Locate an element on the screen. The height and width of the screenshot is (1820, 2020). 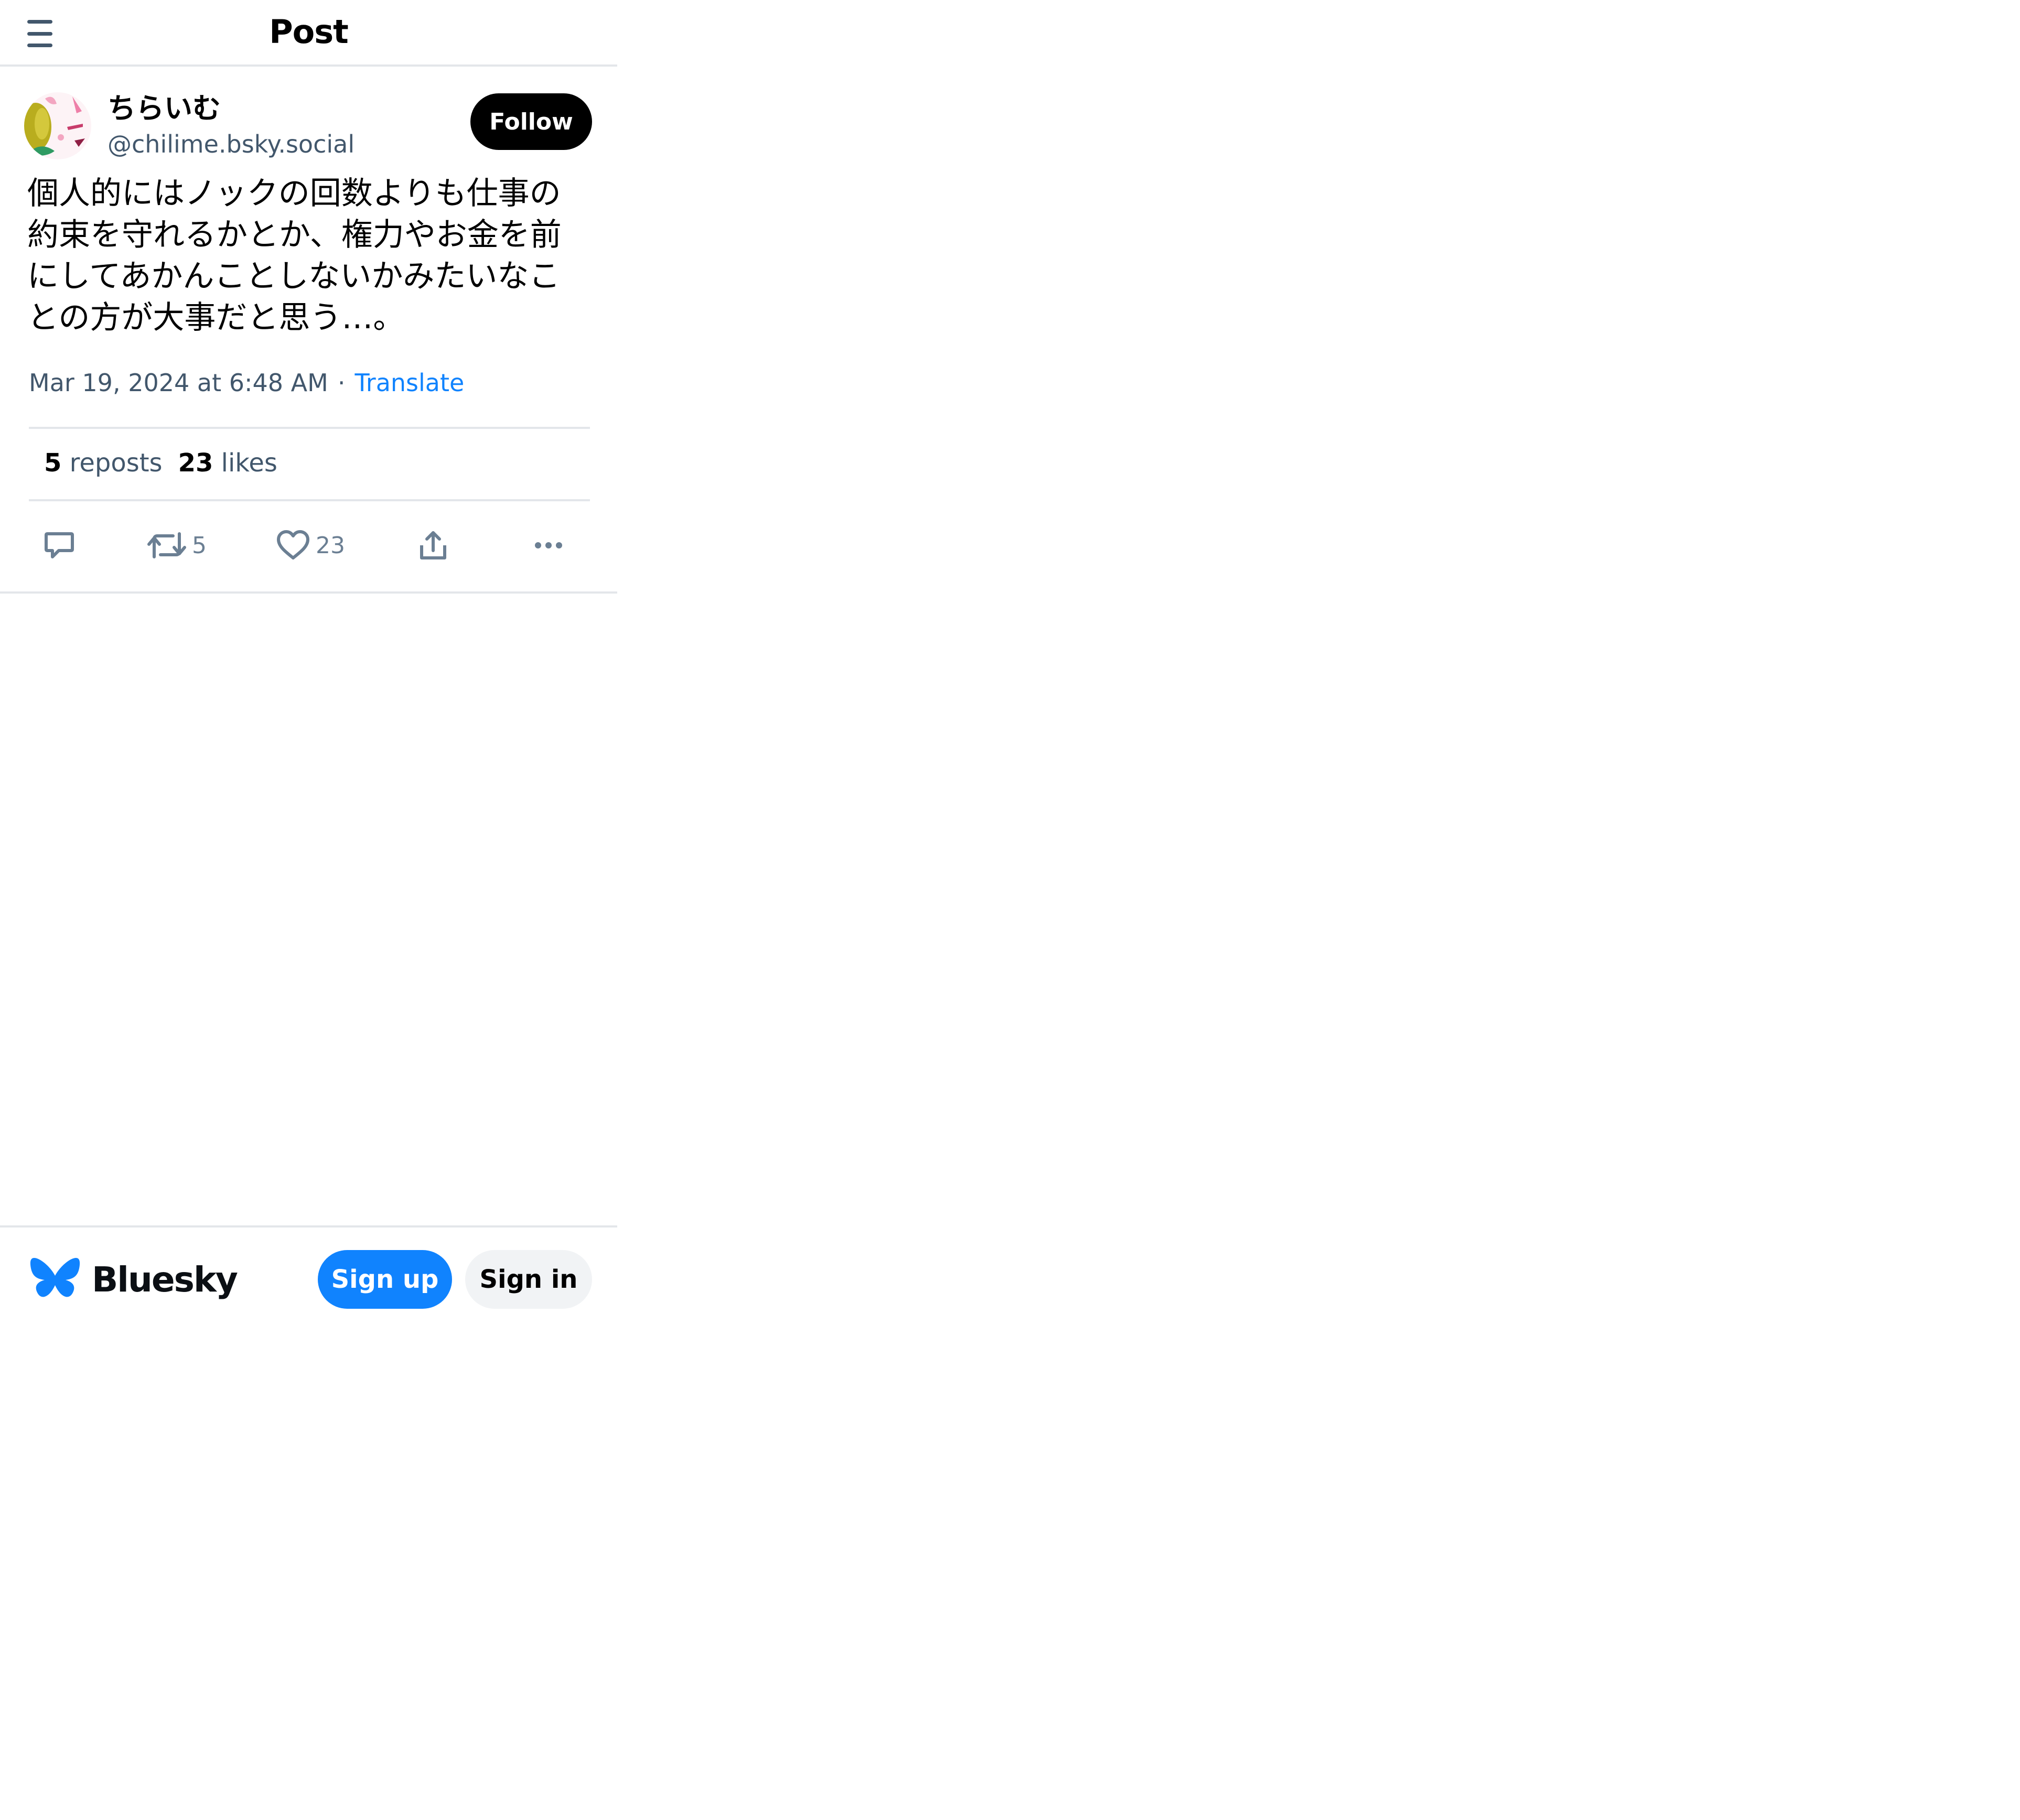
more-options-button is located at coordinates (548, 545).